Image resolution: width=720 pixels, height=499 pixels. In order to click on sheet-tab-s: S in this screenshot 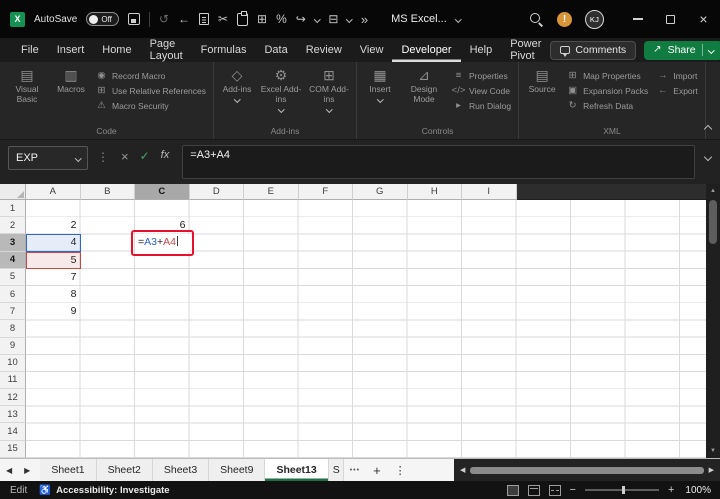, I will do `click(336, 470)`.